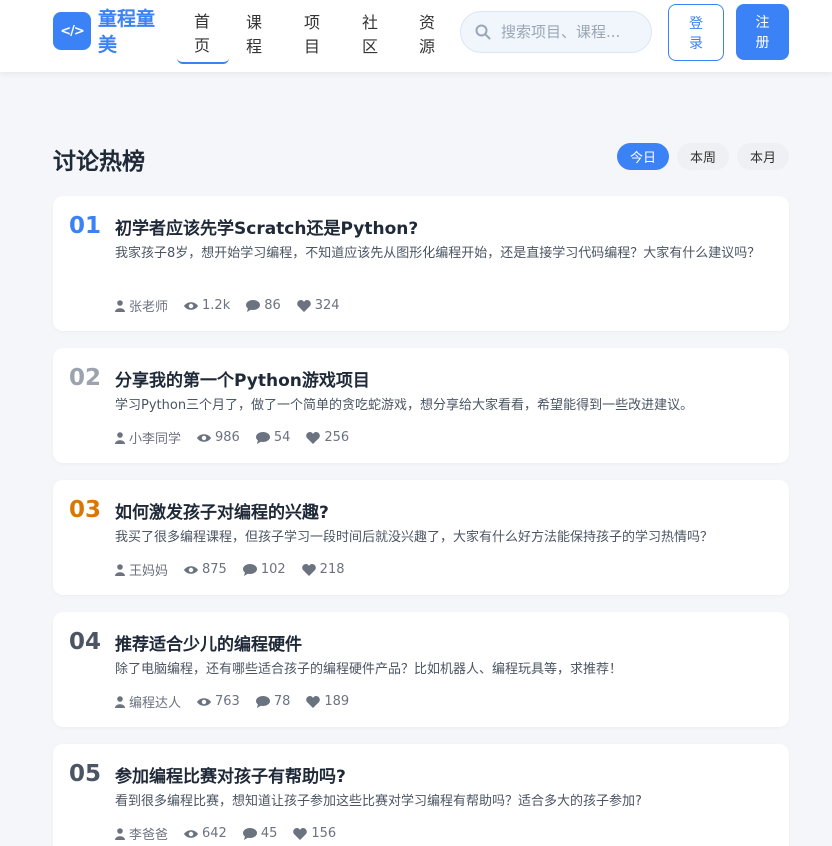 The height and width of the screenshot is (846, 832). I want to click on comments: 54, so click(272, 437).